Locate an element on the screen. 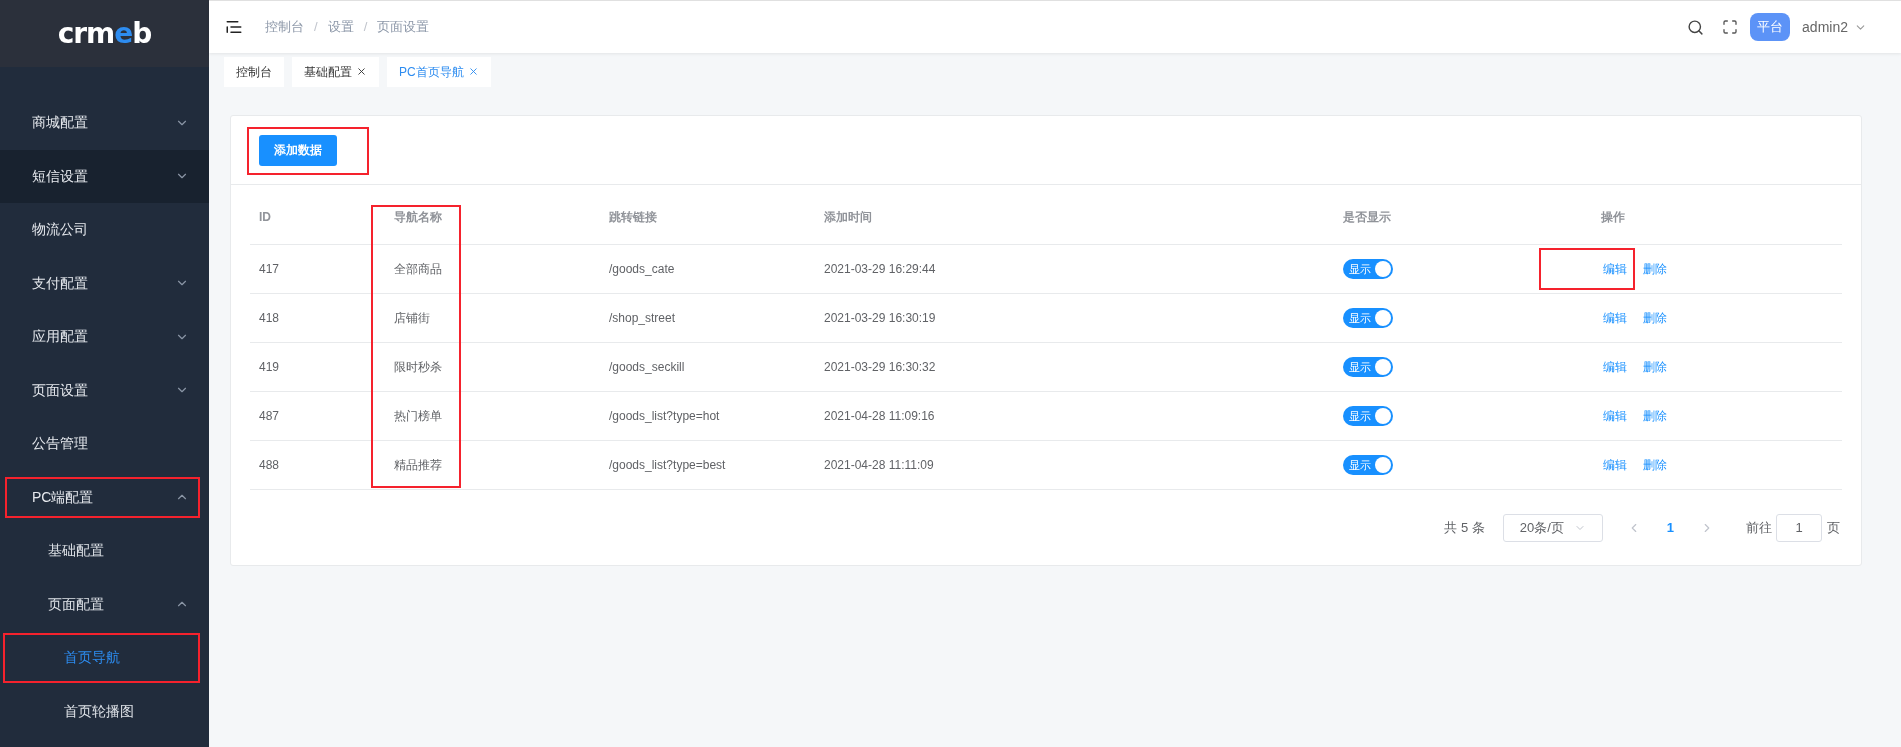 The height and width of the screenshot is (747, 1901). goto-suffix: 页 is located at coordinates (1833, 528).